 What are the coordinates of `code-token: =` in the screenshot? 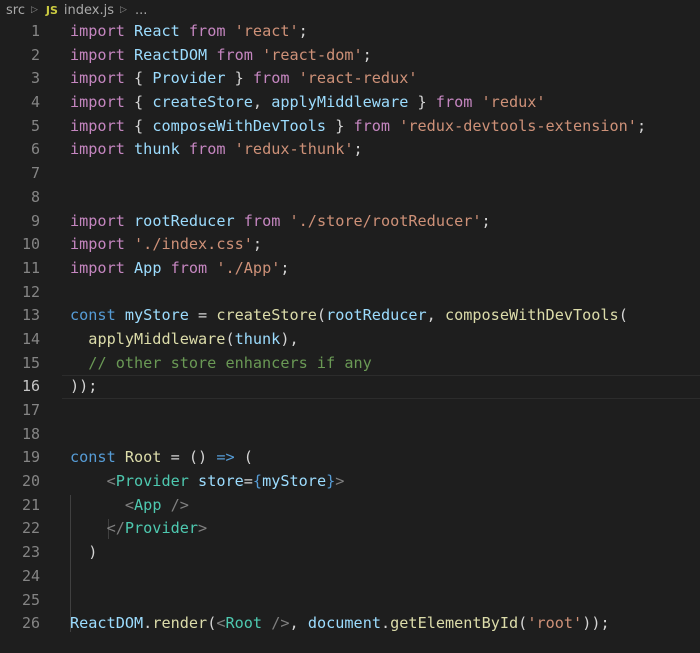 It's located at (248, 481).